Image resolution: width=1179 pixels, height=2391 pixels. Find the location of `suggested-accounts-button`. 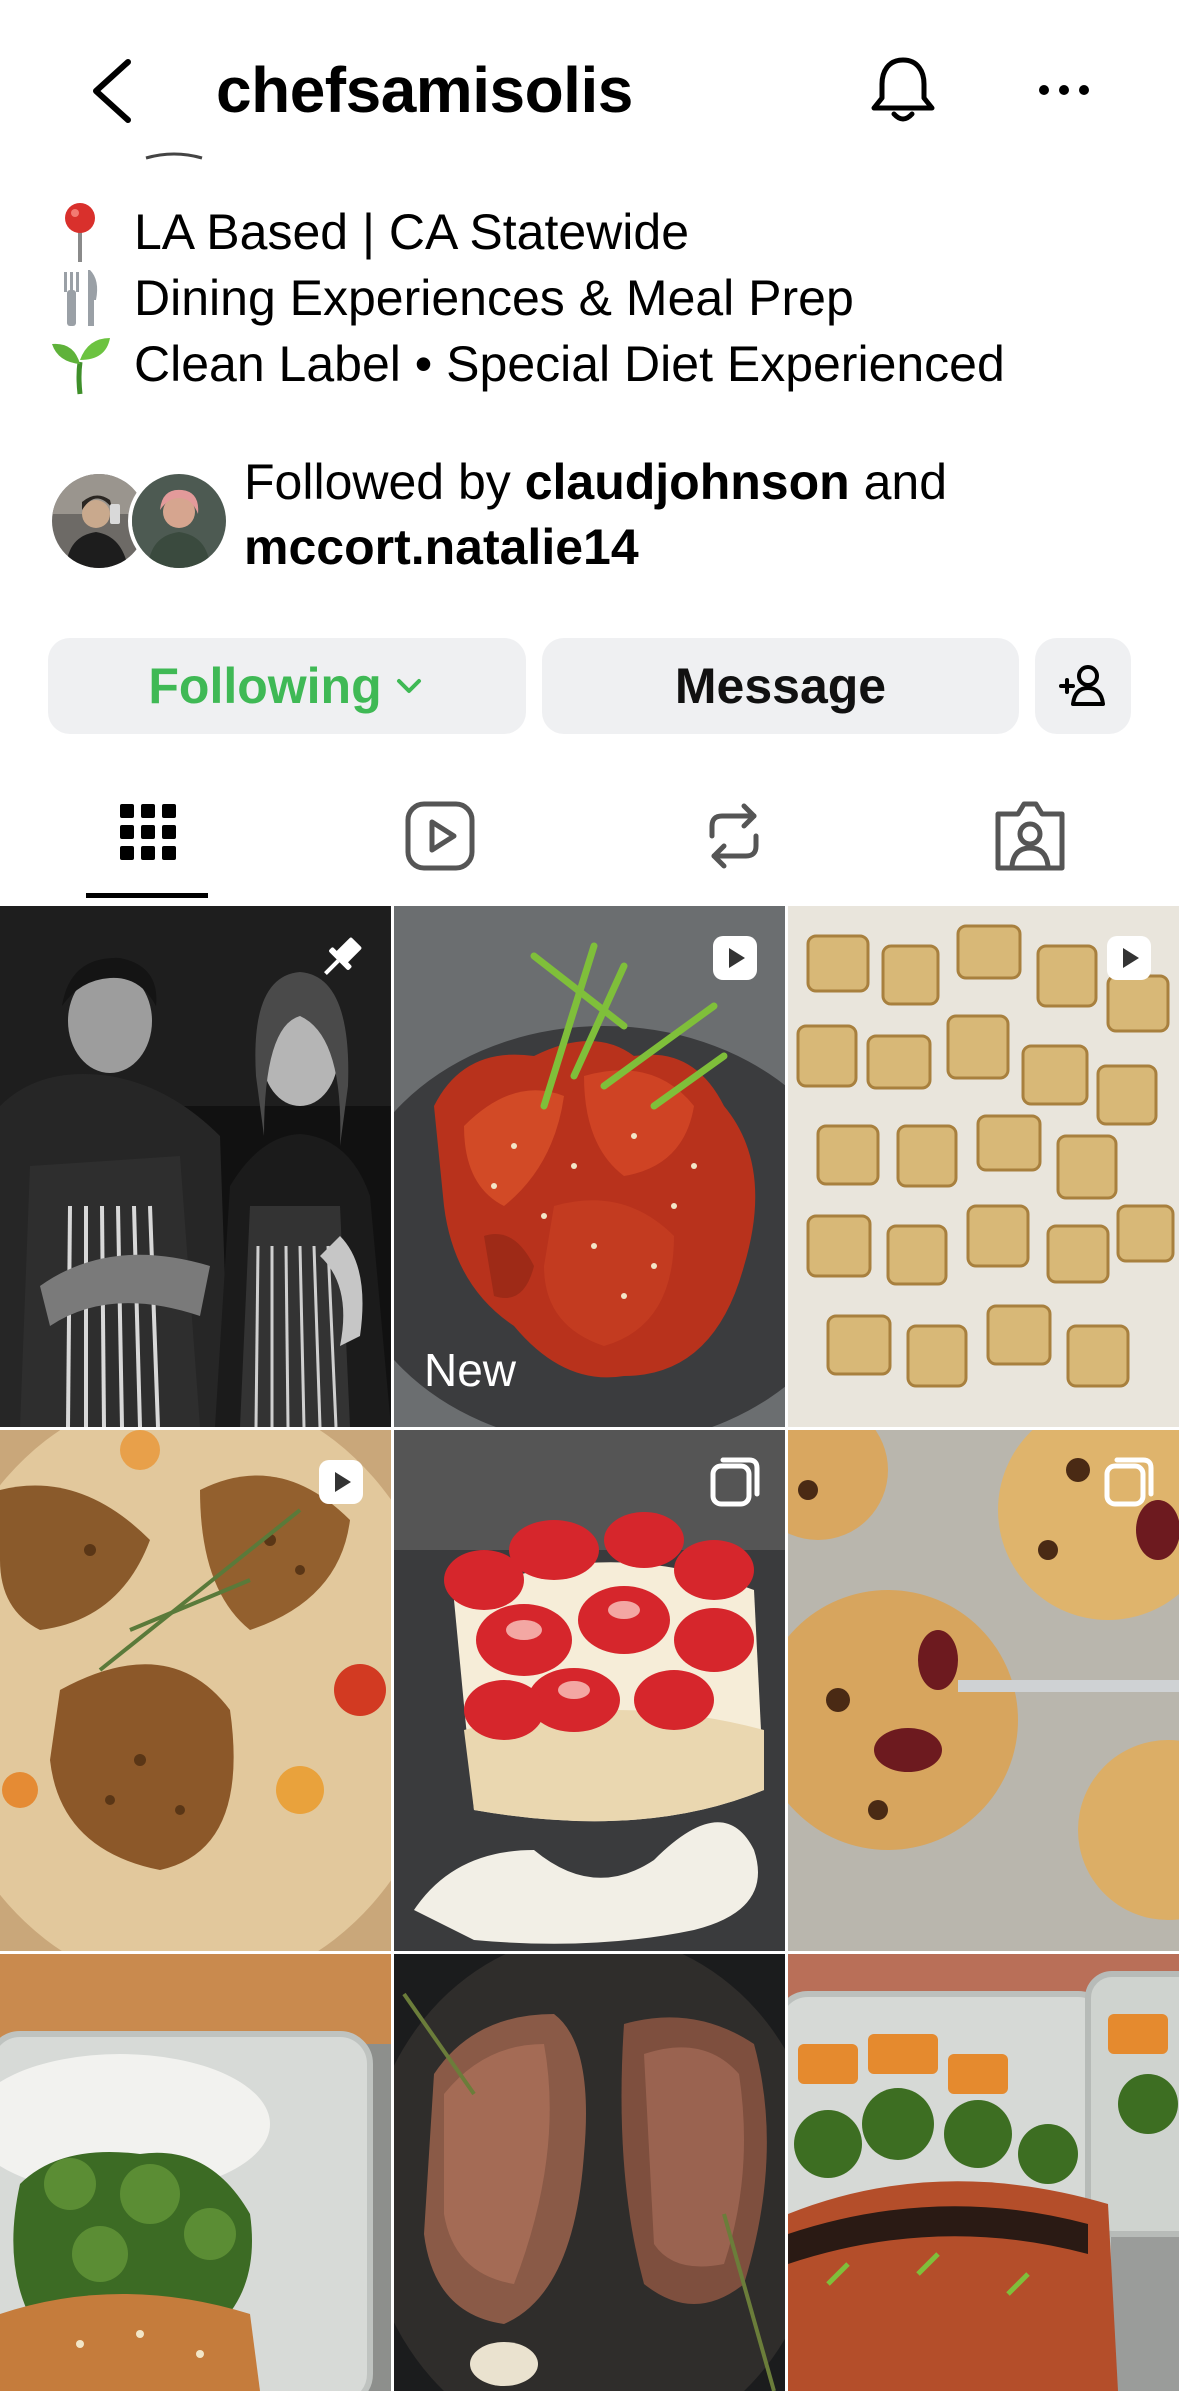

suggested-accounts-button is located at coordinates (1083, 686).